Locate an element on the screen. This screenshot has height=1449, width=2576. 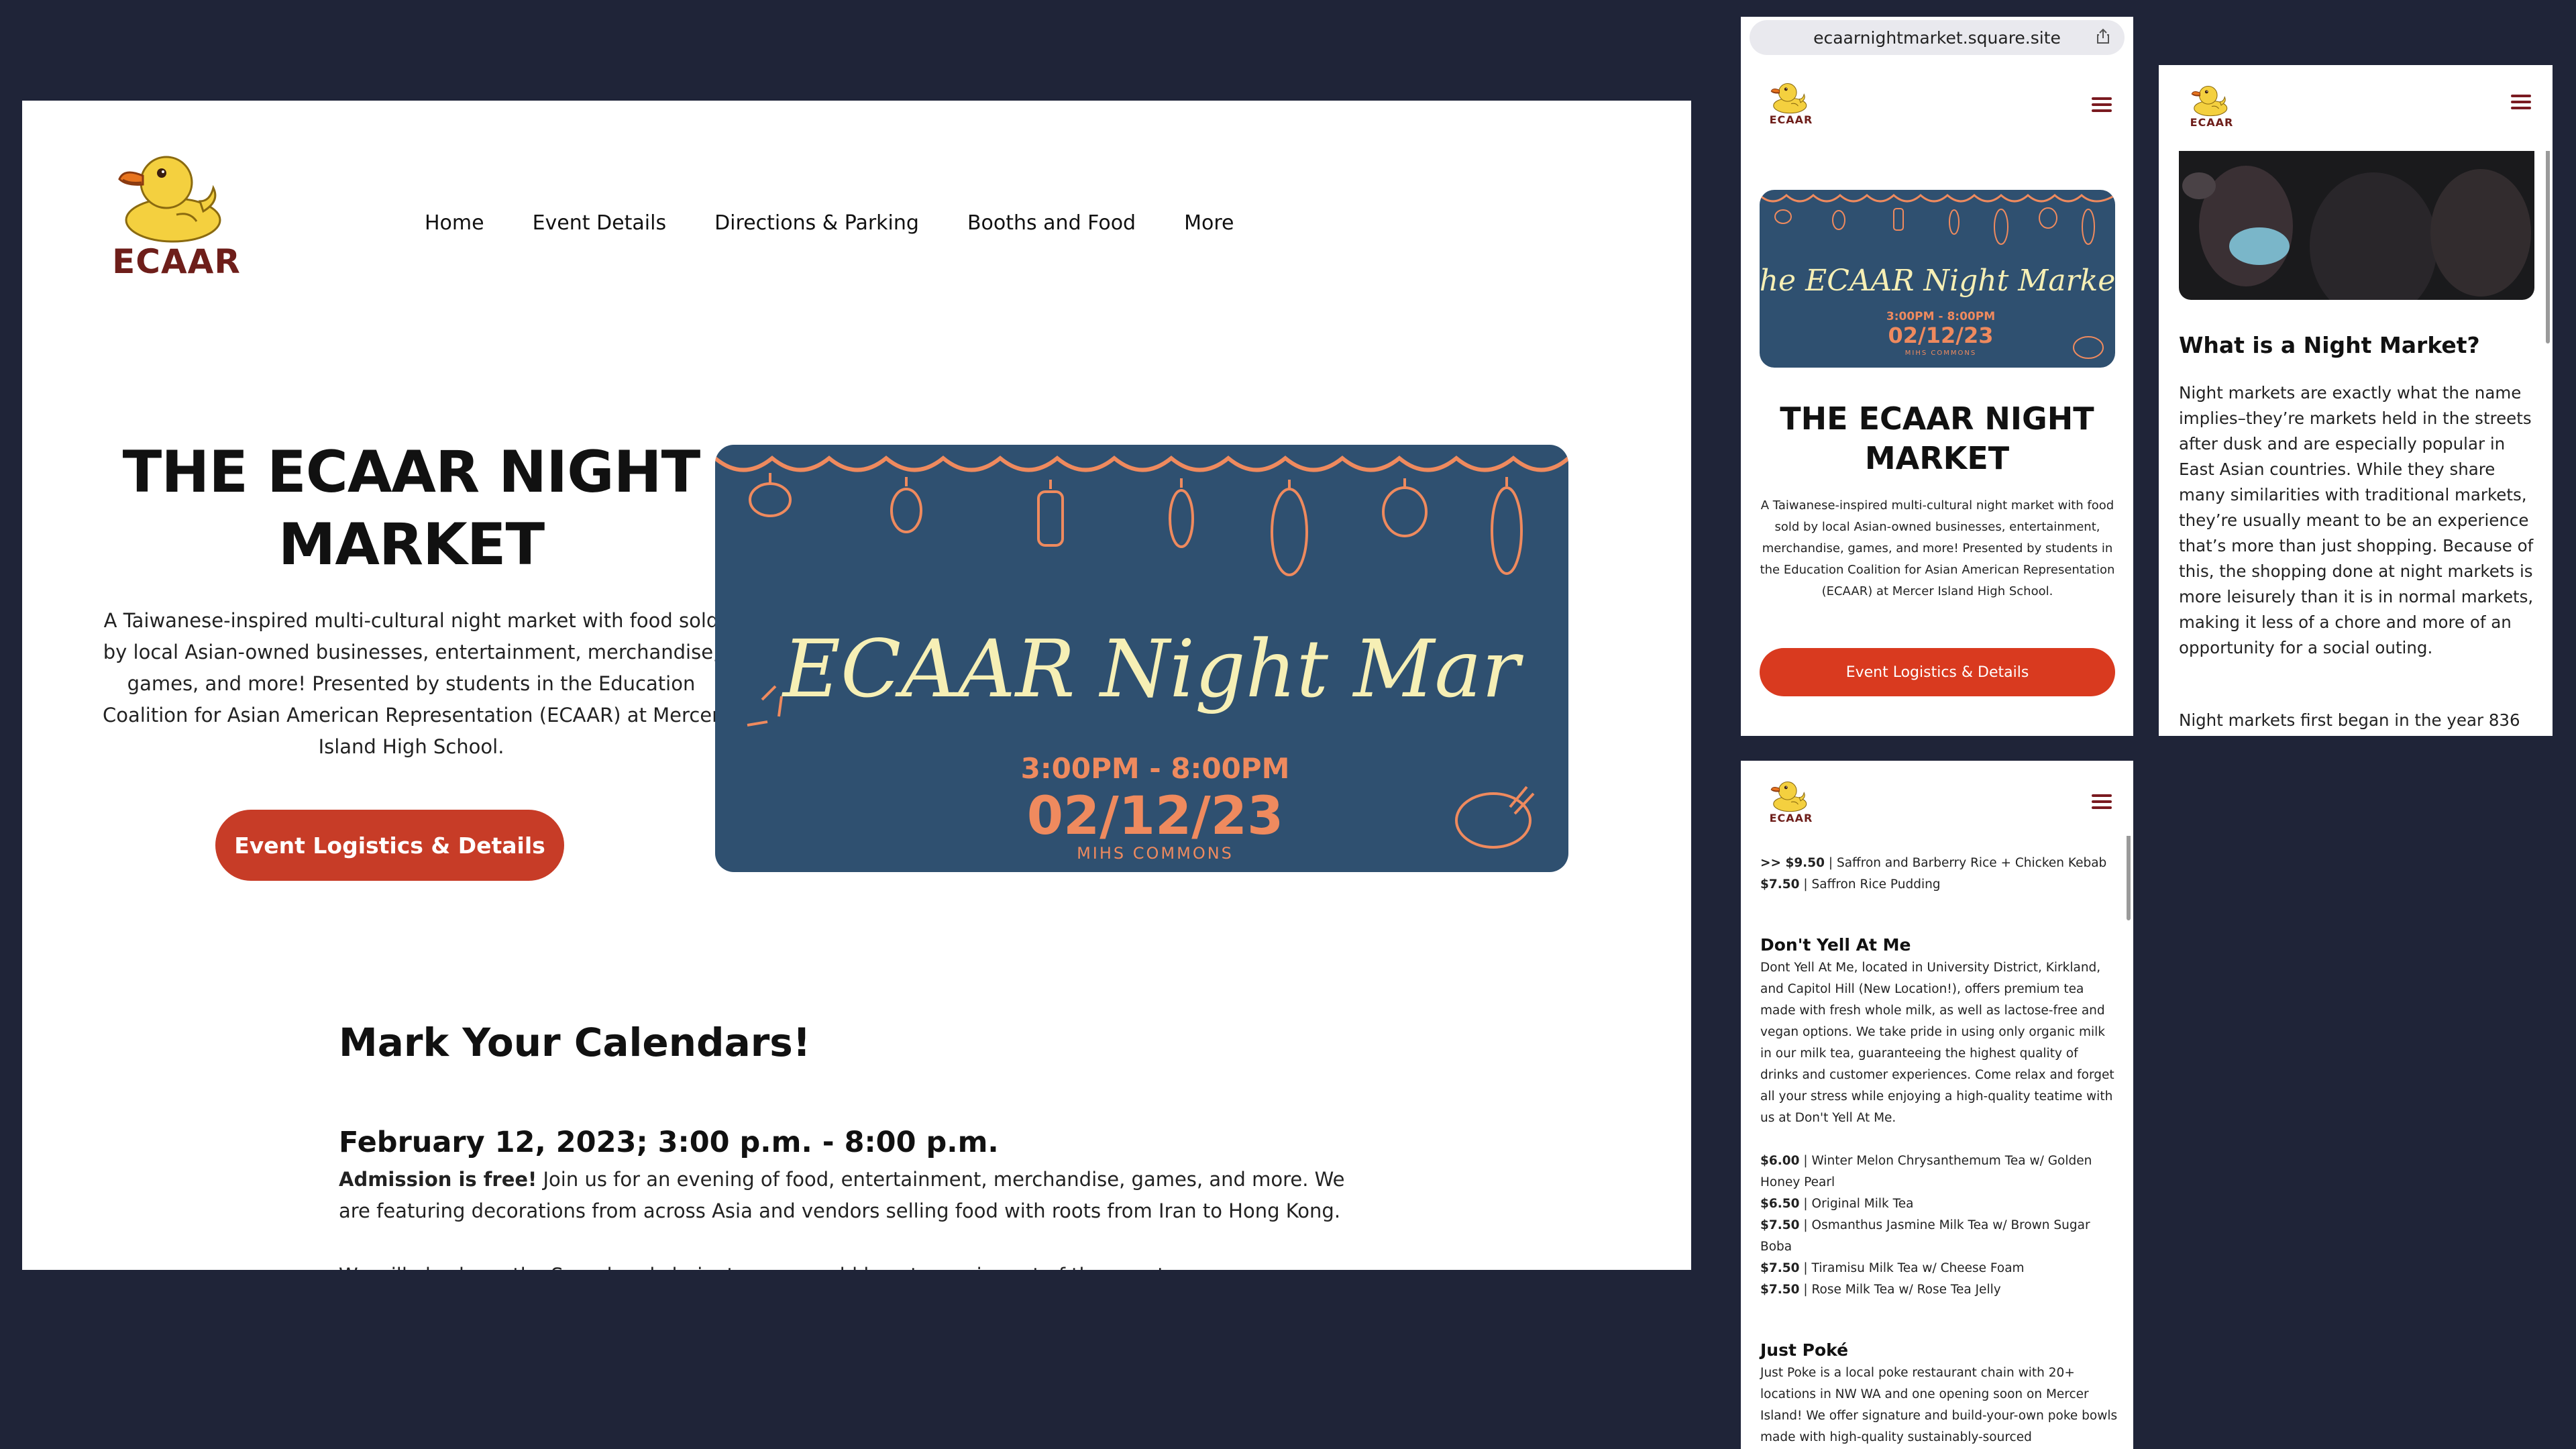
browser-url-bar: ecaarnightmarket.square.site is located at coordinates (1937, 37).